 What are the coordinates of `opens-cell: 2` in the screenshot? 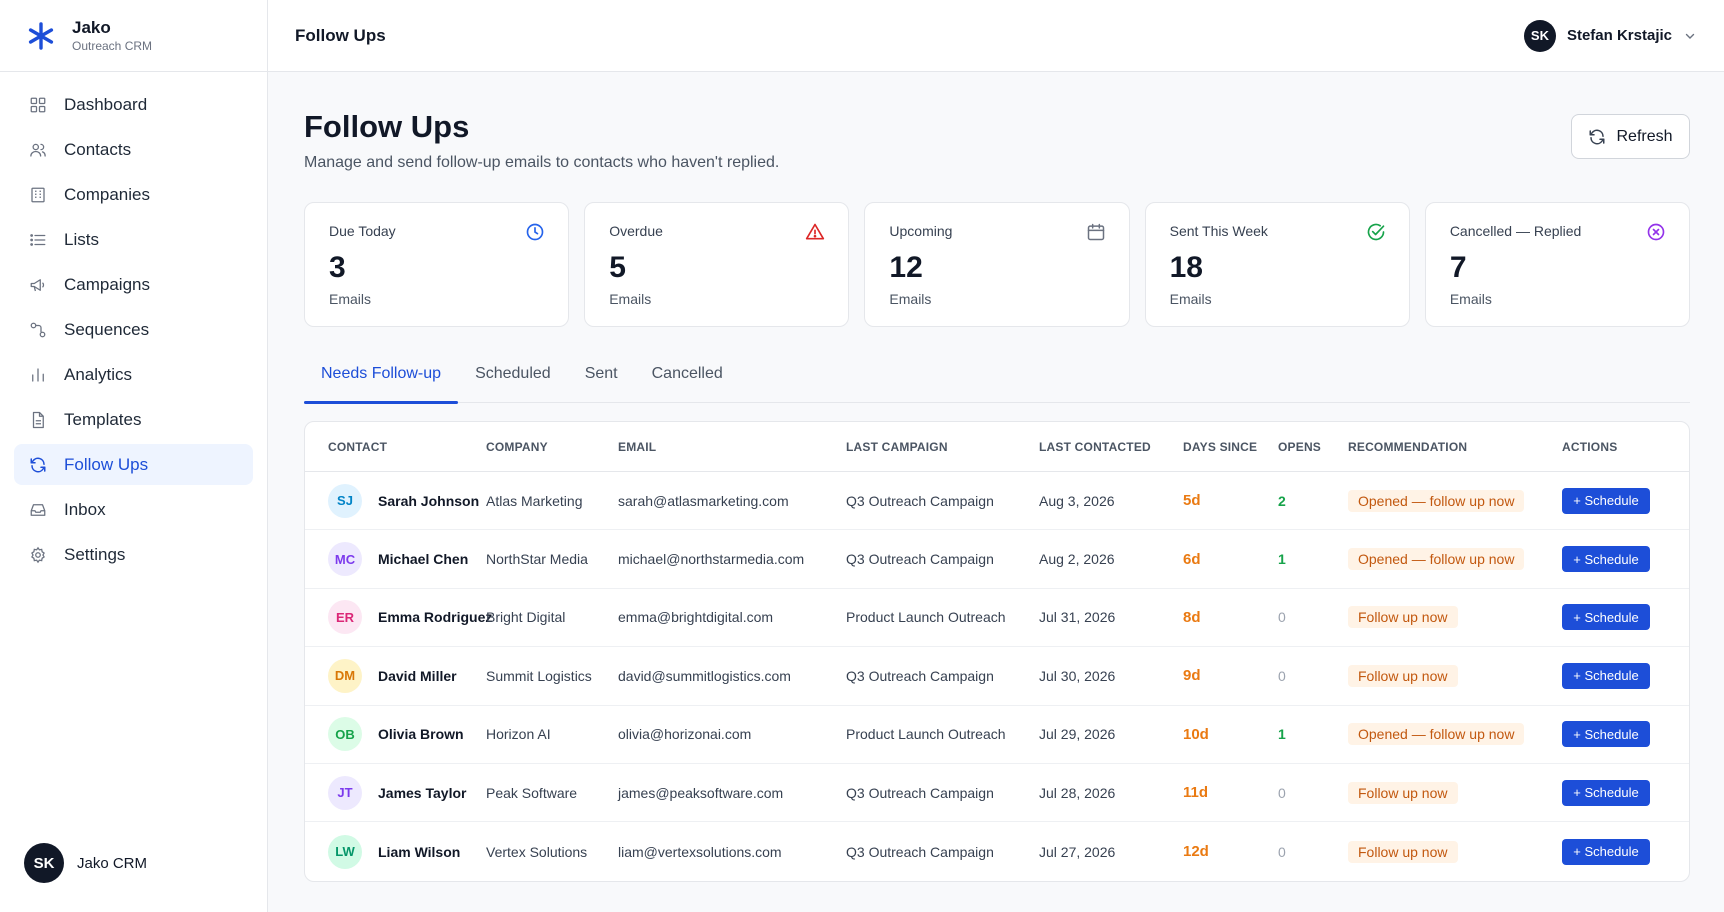 It's located at (1313, 501).